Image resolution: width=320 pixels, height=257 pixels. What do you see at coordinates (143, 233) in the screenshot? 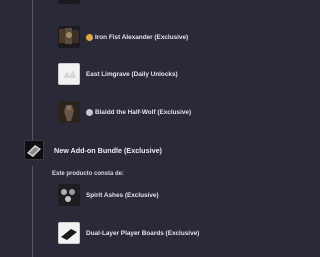
I see `item-label: Dual-Layer Player Boards (Exclusive)` at bounding box center [143, 233].